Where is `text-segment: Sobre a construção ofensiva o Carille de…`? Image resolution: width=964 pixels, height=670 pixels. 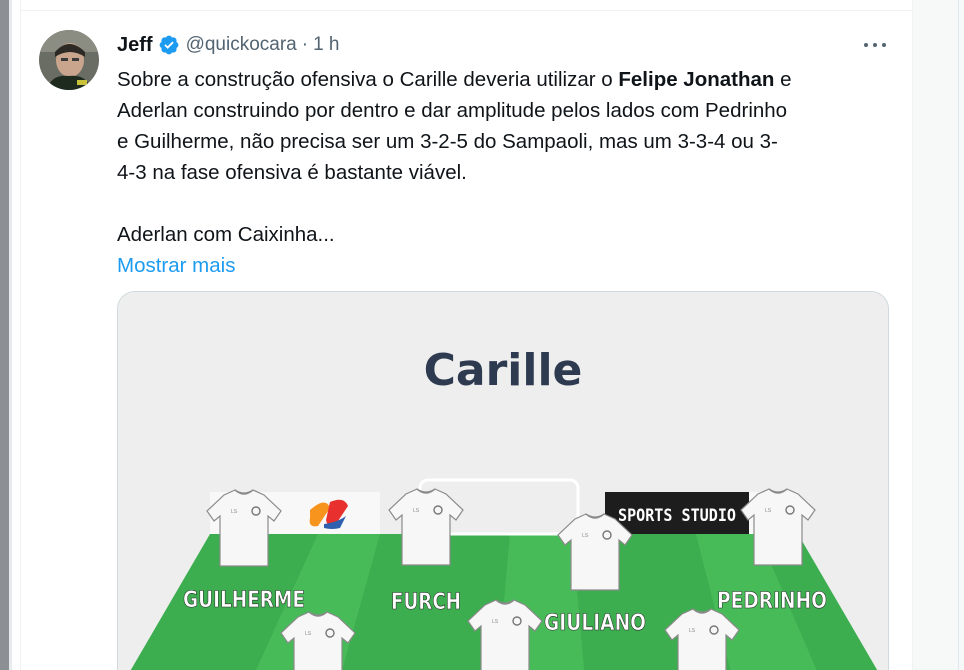
text-segment: Sobre a construção ofensiva o Carille de… is located at coordinates (368, 79).